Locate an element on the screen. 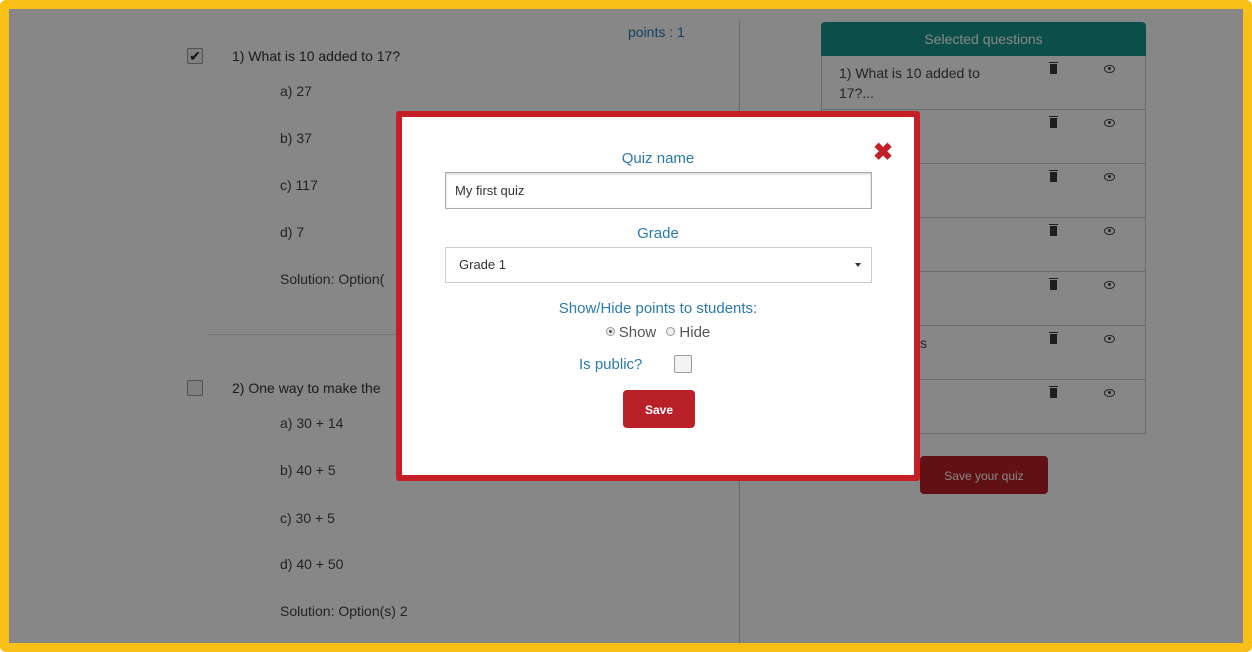 Image resolution: width=1252 pixels, height=652 pixels. grade-select: Grade 1 is located at coordinates (658, 265).